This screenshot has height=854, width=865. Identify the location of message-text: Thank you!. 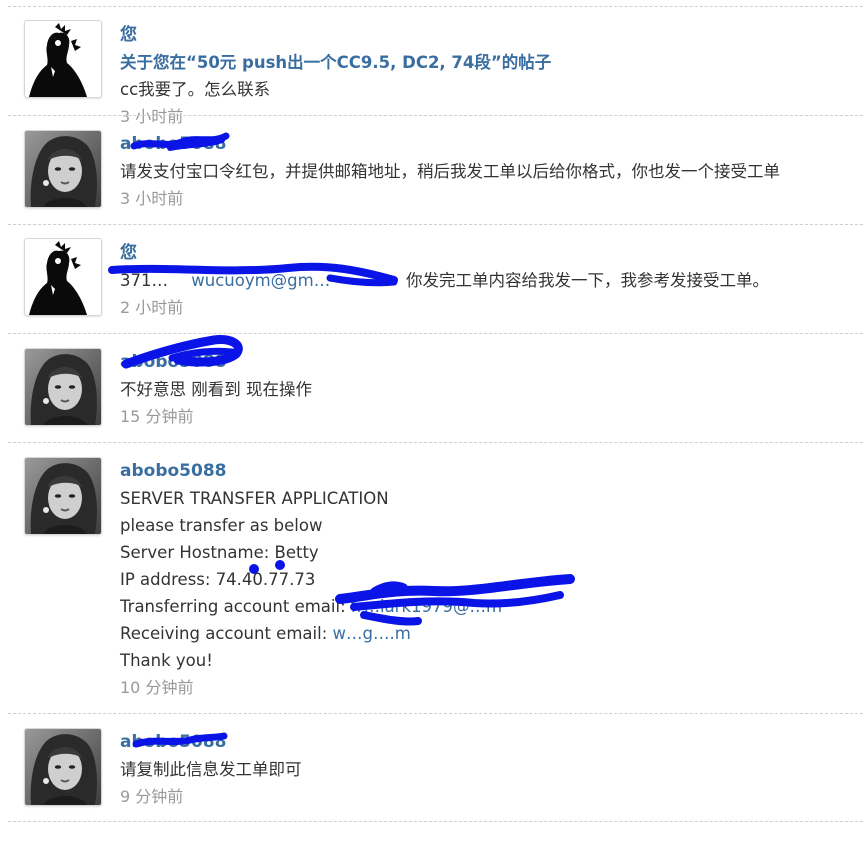
(166, 660).